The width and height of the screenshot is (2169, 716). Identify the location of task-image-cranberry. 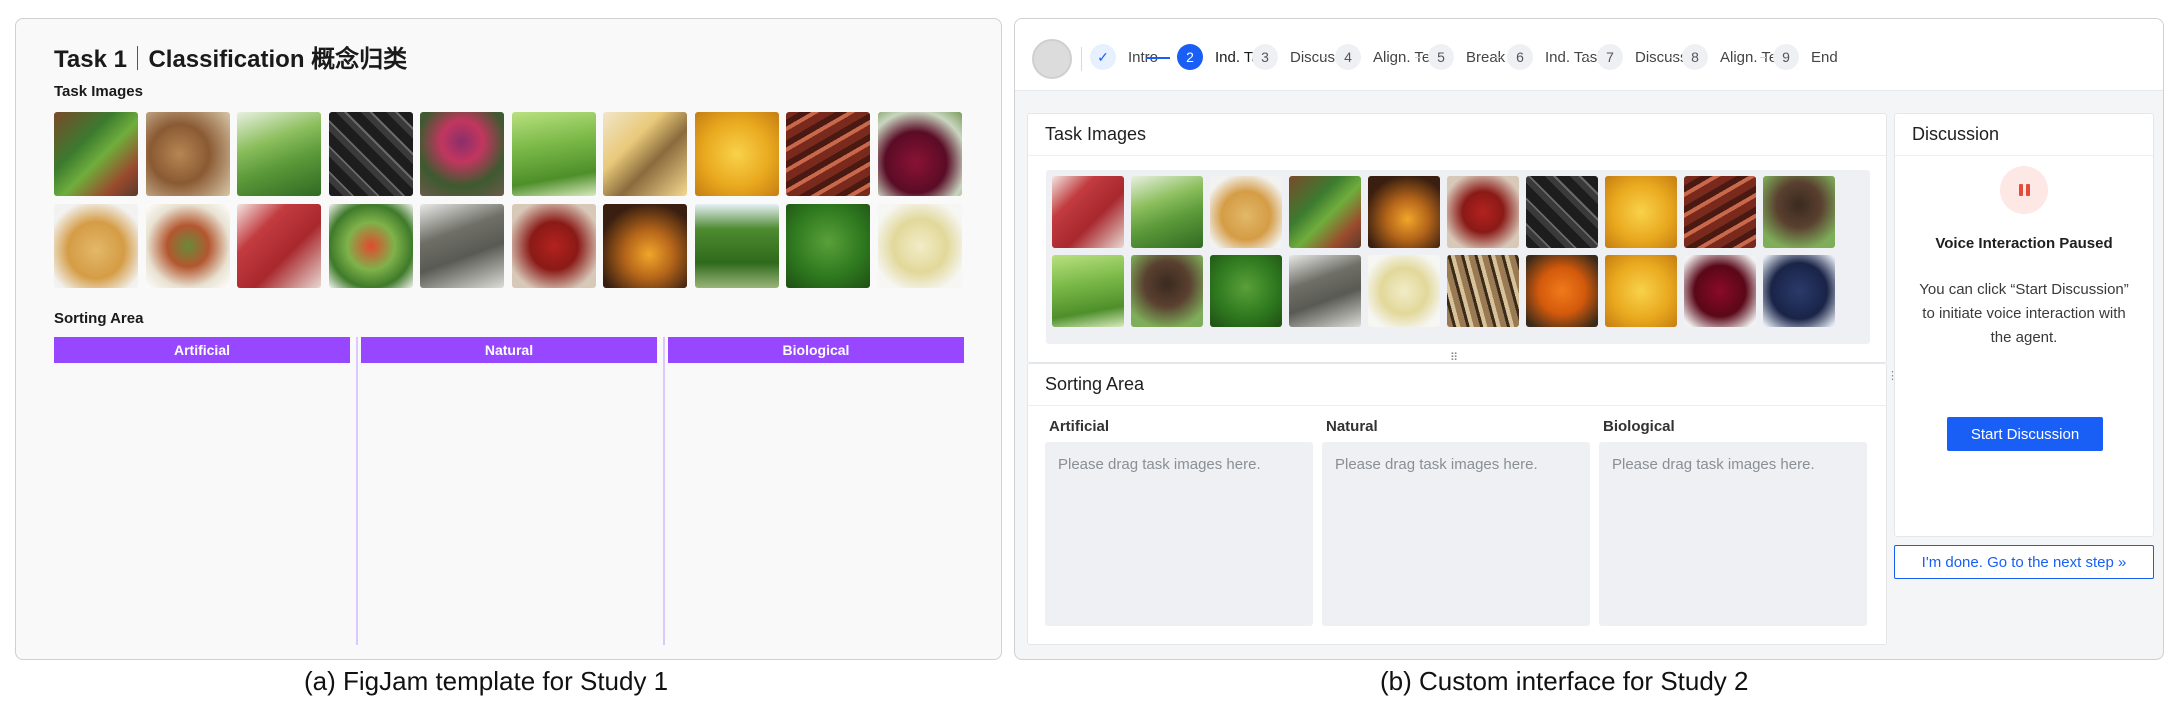
(1720, 291).